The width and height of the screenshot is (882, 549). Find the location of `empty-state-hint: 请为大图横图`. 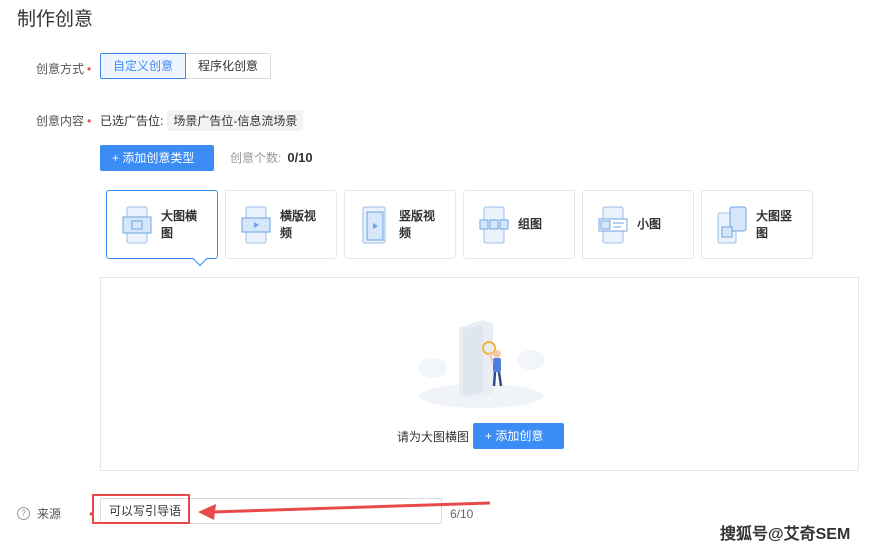

empty-state-hint: 请为大图横图 is located at coordinates (433, 437).